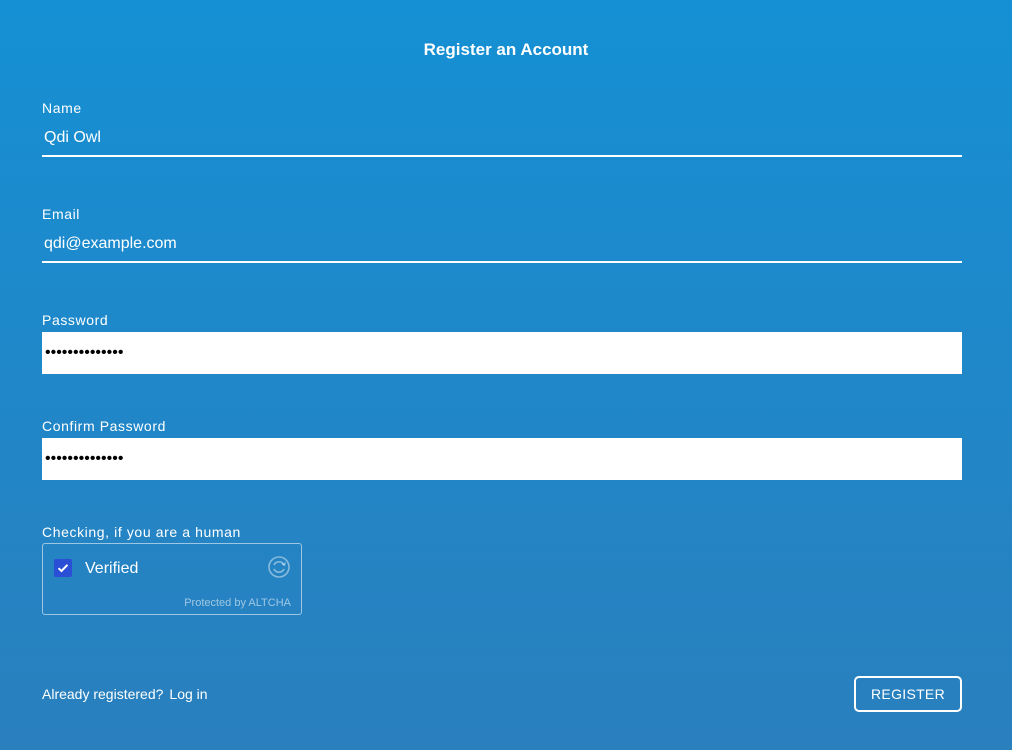 Image resolution: width=1012 pixels, height=750 pixels. Describe the element at coordinates (75, 320) in the screenshot. I see `password-label: Password` at that location.